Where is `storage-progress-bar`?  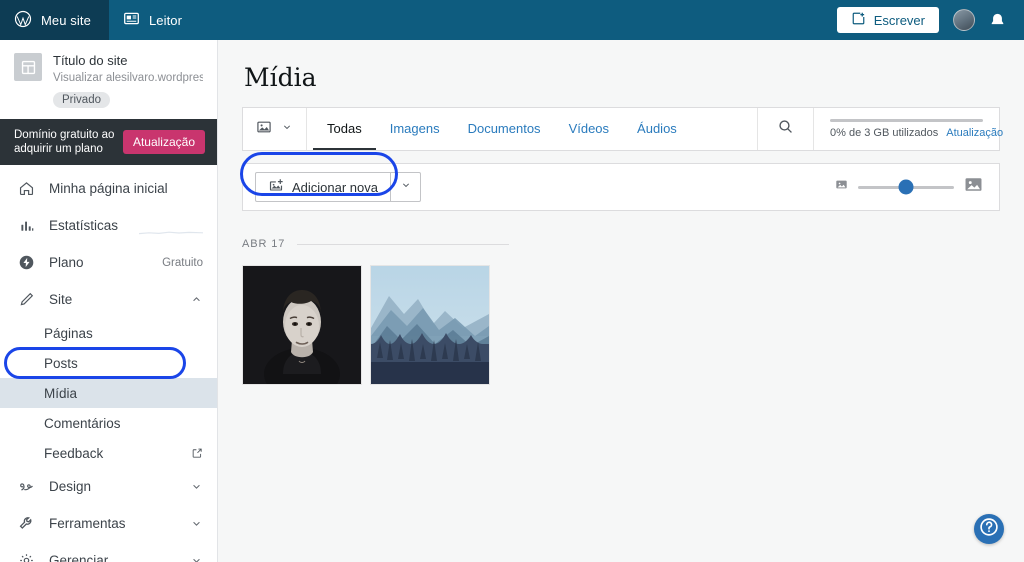 storage-progress-bar is located at coordinates (906, 120).